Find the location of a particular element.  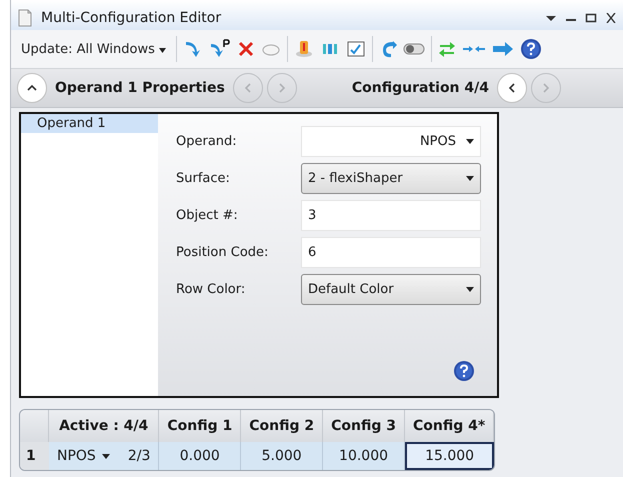

input-field: 3 is located at coordinates (391, 215).